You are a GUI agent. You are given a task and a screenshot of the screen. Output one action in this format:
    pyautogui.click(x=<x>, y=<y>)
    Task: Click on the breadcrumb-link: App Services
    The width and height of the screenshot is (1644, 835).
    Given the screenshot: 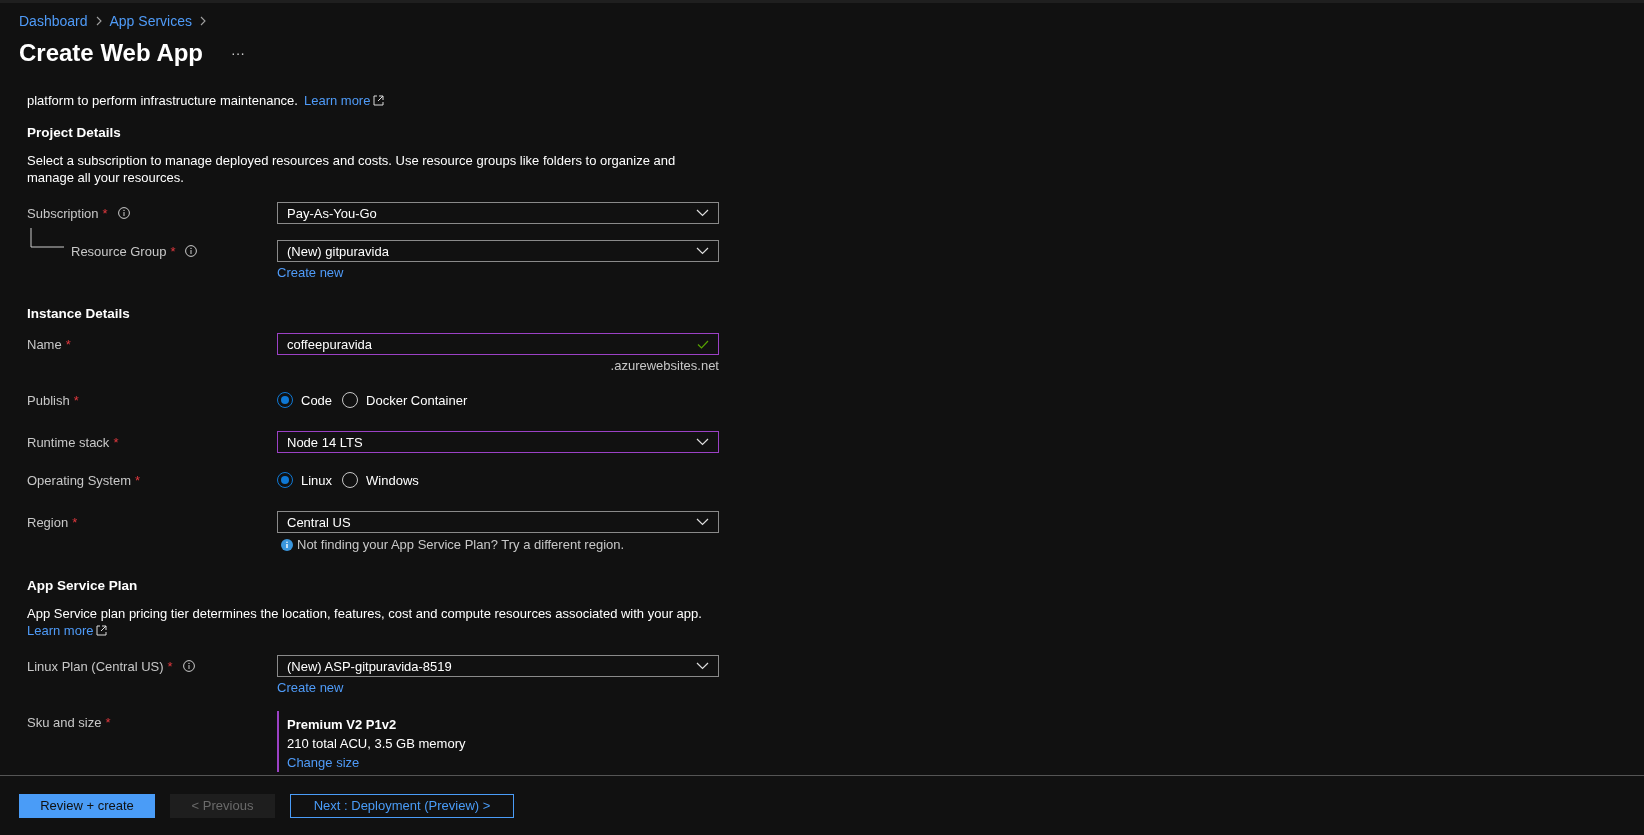 What is the action you would take?
    pyautogui.click(x=150, y=21)
    